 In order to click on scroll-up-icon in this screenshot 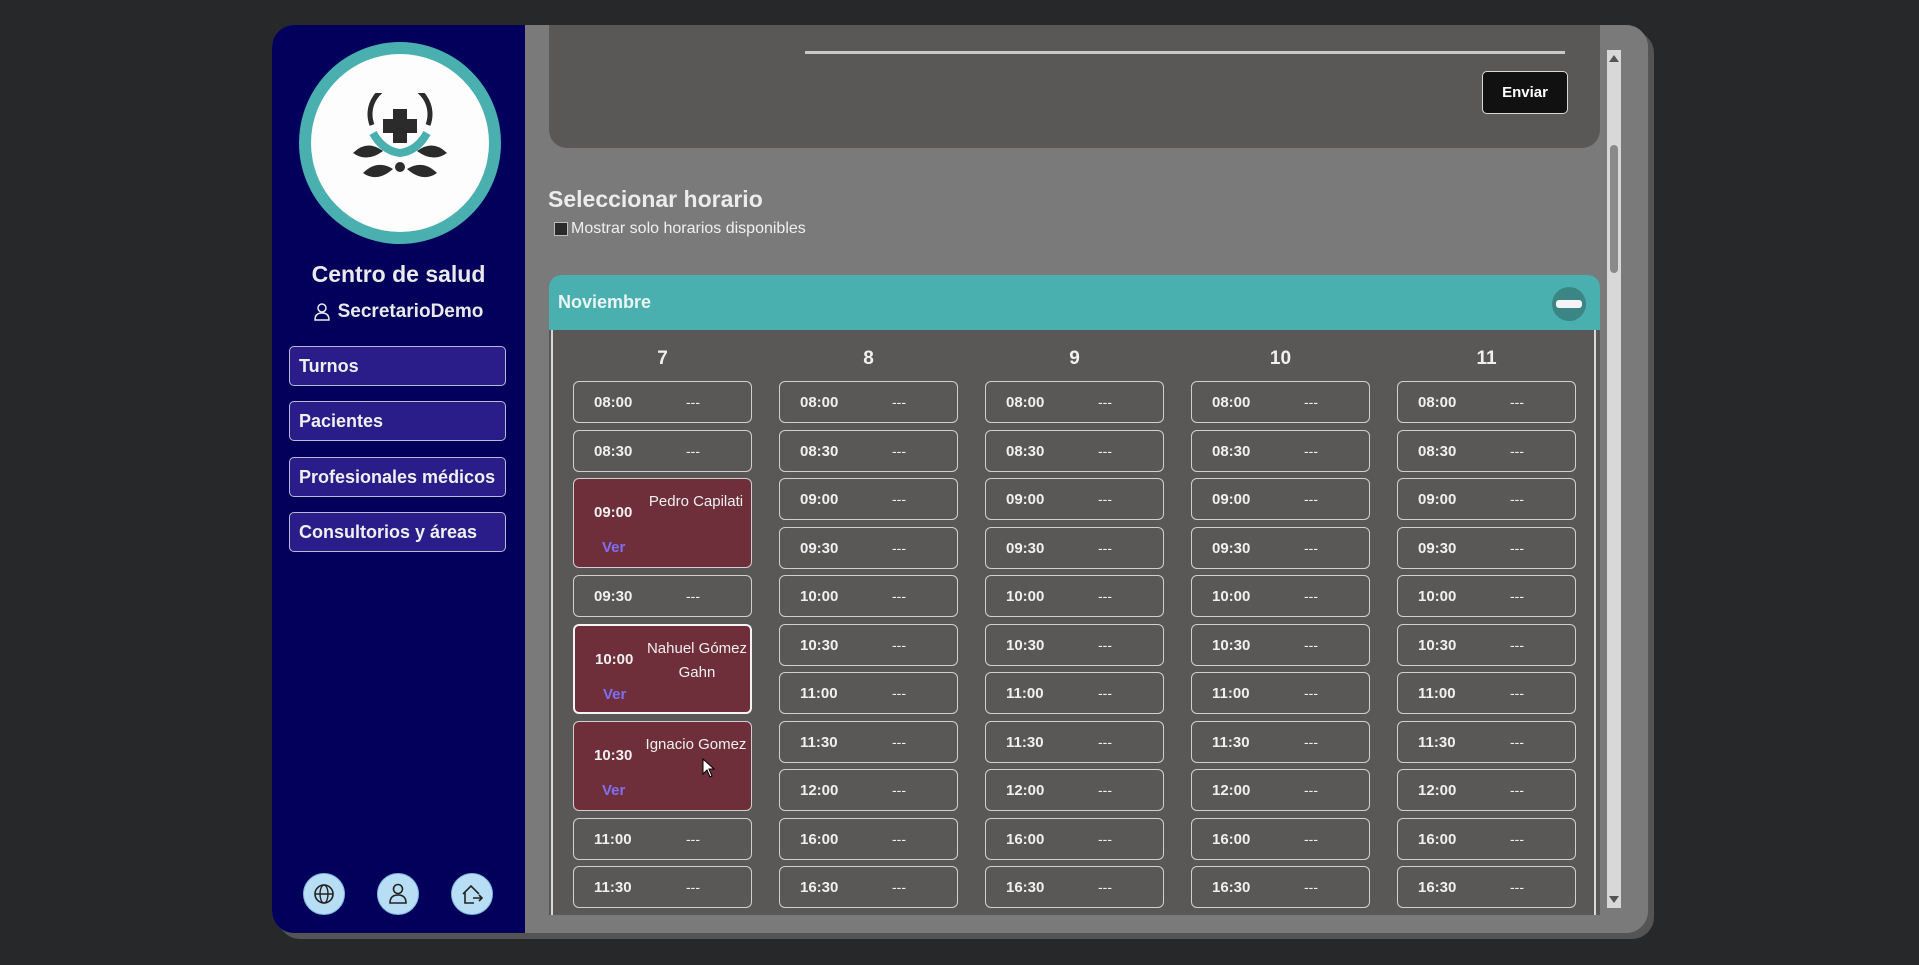, I will do `click(1614, 58)`.